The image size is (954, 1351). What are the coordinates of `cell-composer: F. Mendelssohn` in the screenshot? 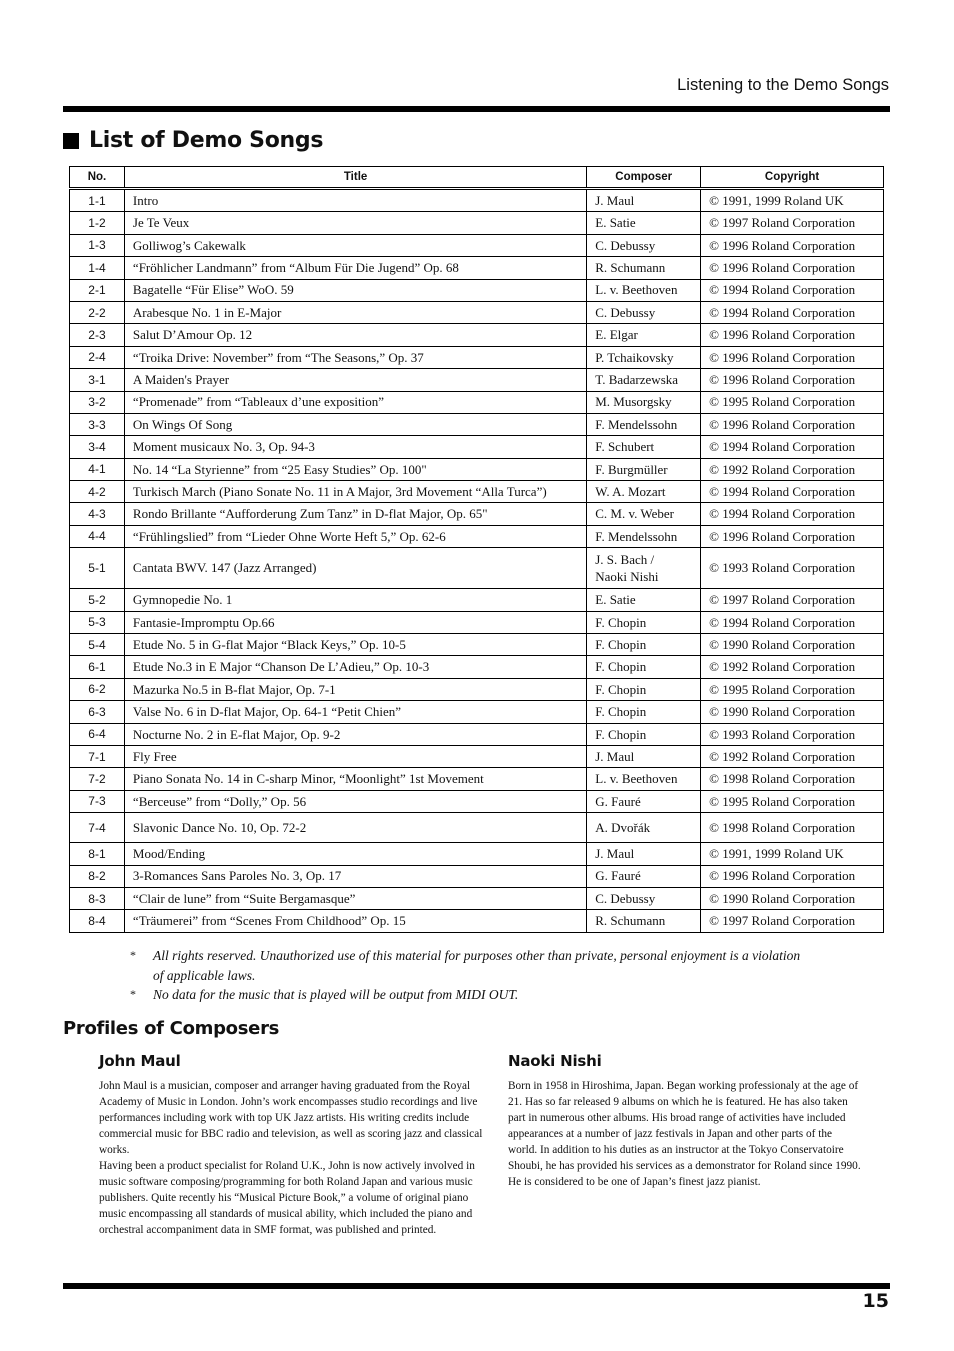 It's located at (644, 424).